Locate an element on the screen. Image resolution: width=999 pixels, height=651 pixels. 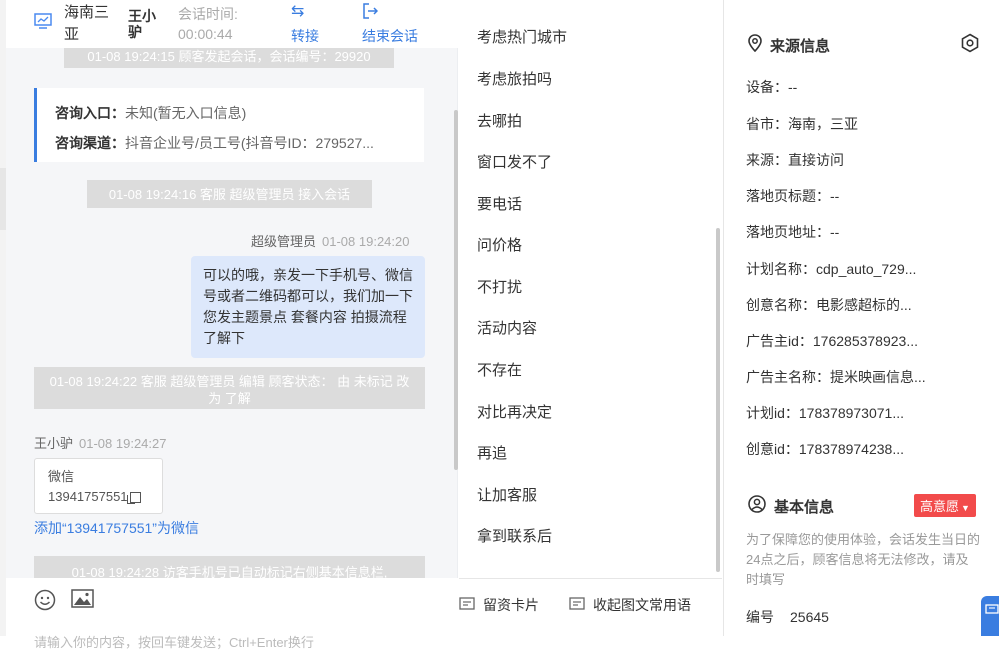
user-meta-time: 01-08 19:24:27 is located at coordinates (123, 443).